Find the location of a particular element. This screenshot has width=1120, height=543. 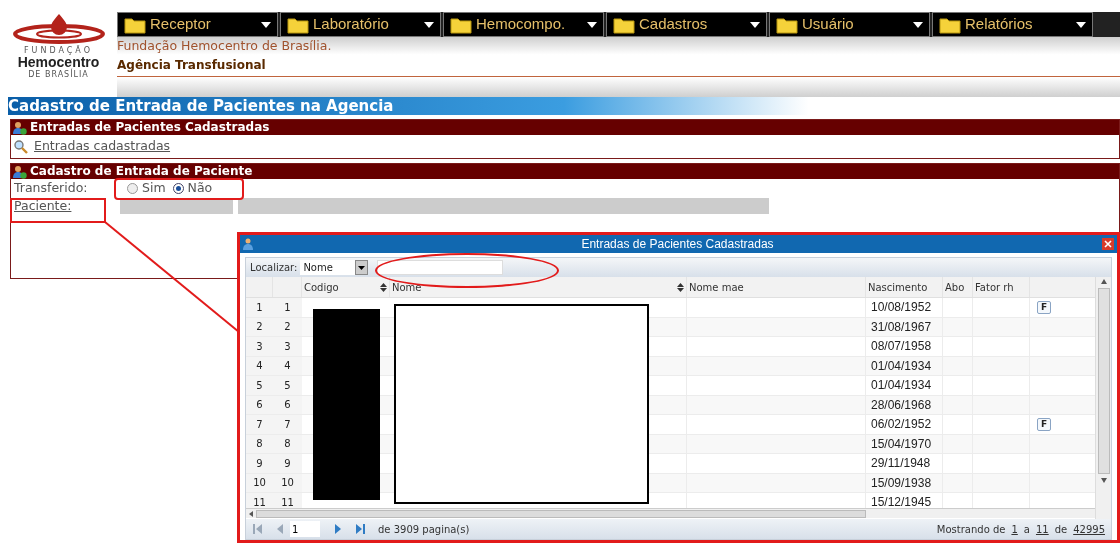

table-cell-text: 28/06/1968 is located at coordinates (901, 405).